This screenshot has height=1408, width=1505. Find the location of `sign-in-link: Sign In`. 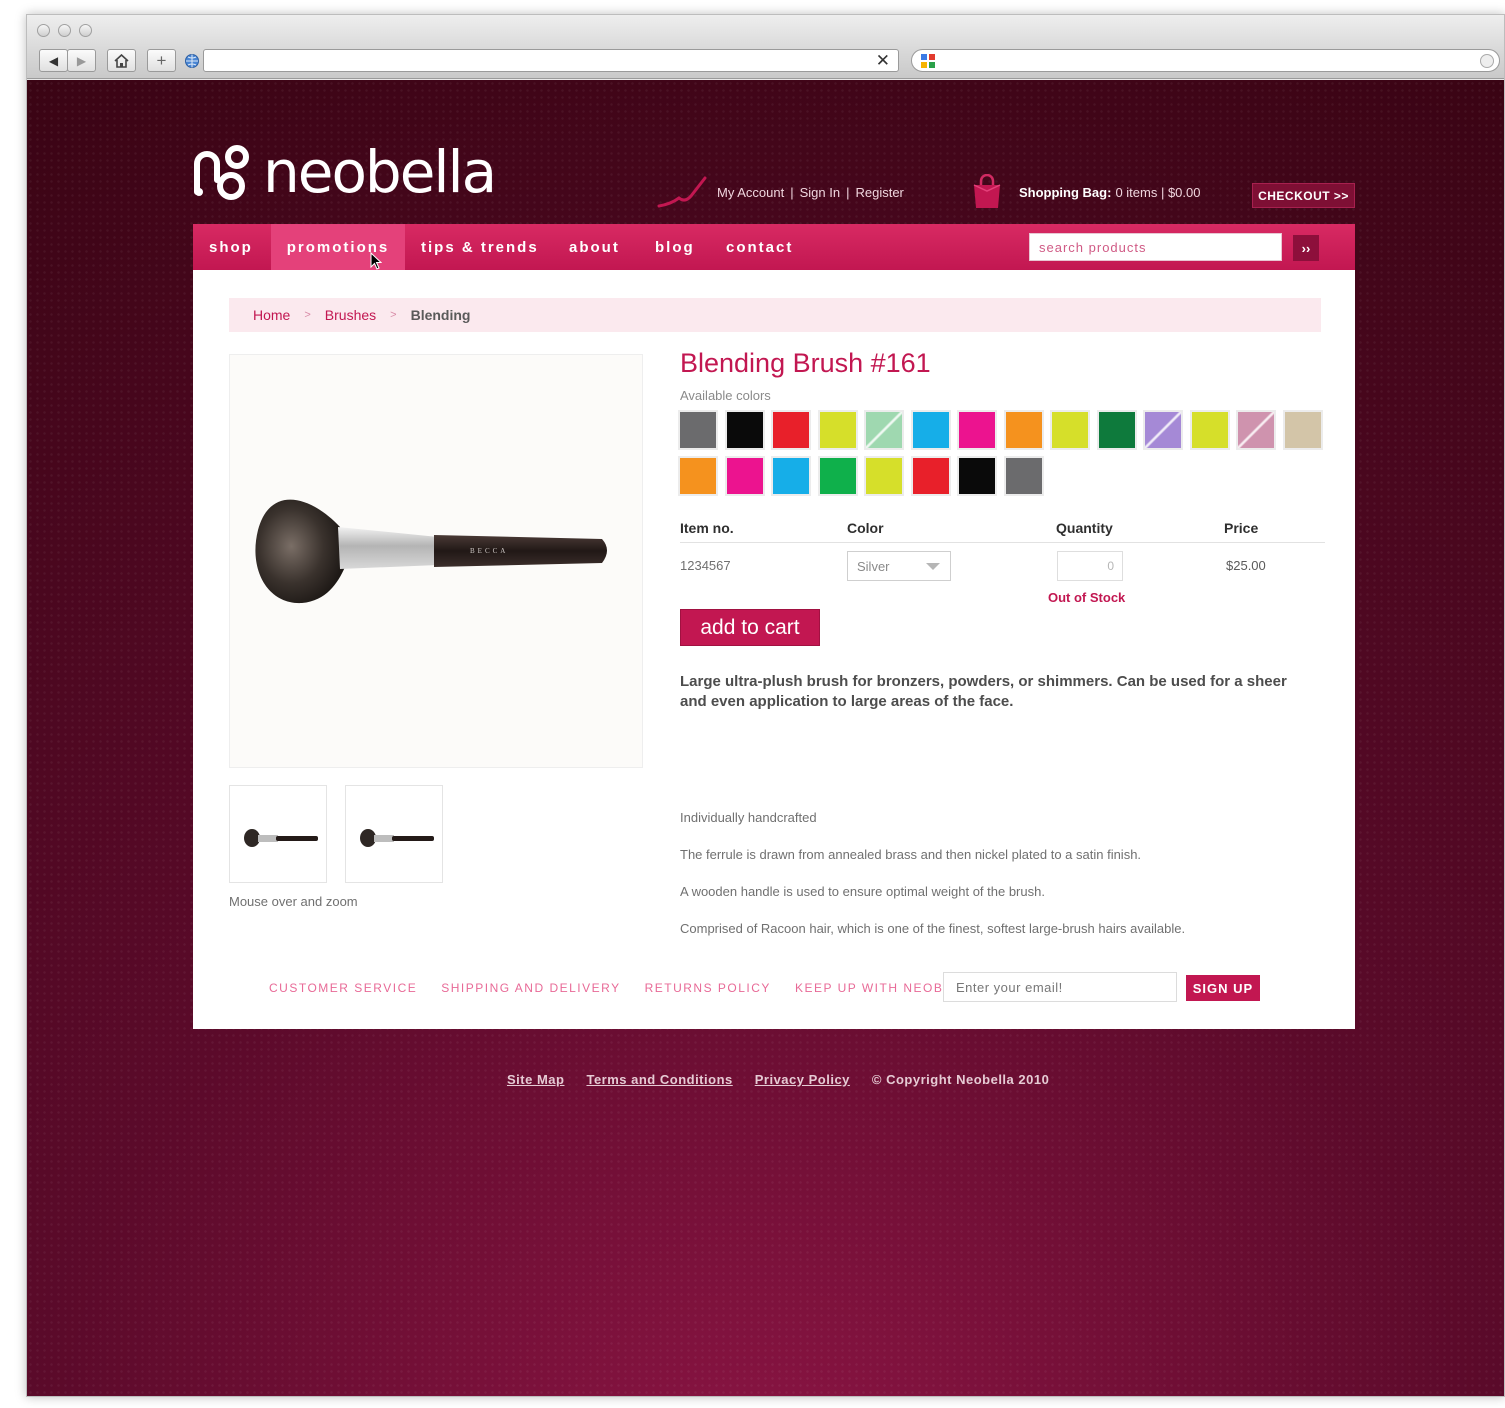

sign-in-link: Sign In is located at coordinates (820, 192).